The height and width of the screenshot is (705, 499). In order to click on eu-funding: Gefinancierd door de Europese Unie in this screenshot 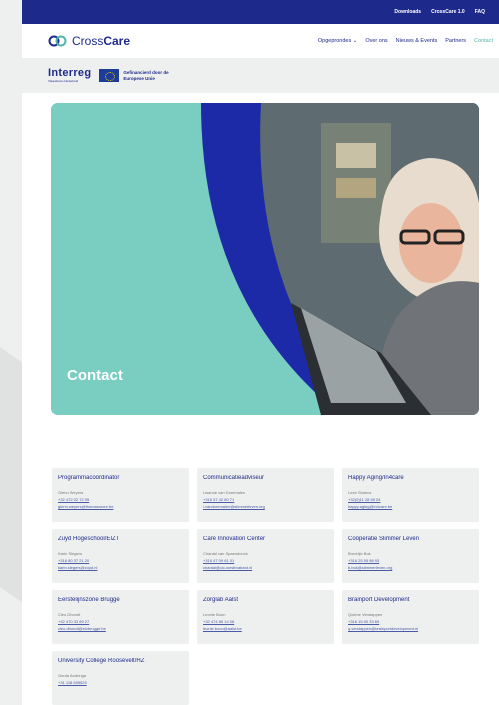, I will do `click(138, 75)`.